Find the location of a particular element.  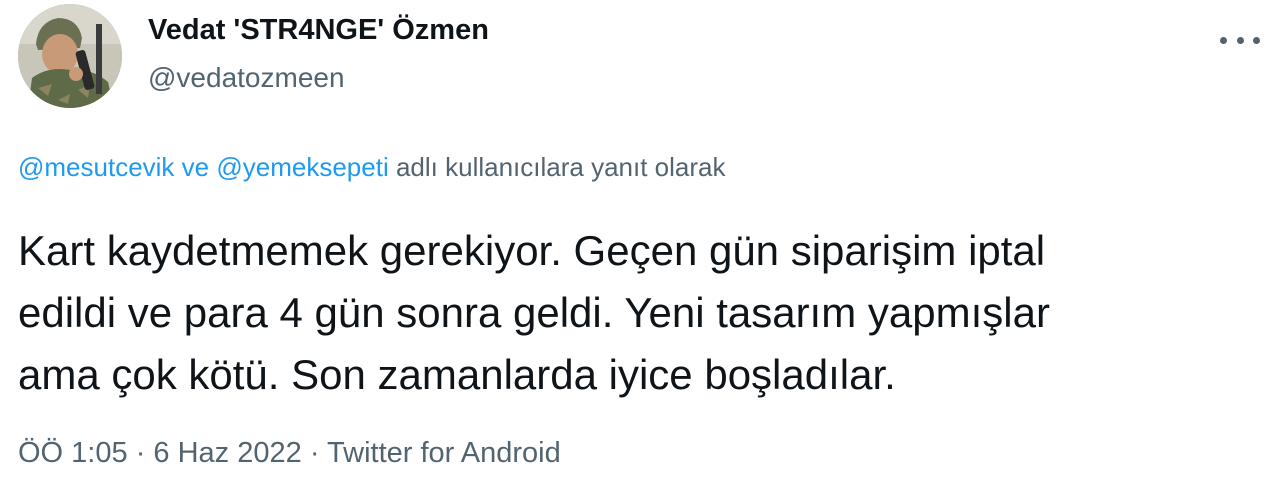

mention-link-yemeksepeti: @yemeksepeti is located at coordinates (302, 167).